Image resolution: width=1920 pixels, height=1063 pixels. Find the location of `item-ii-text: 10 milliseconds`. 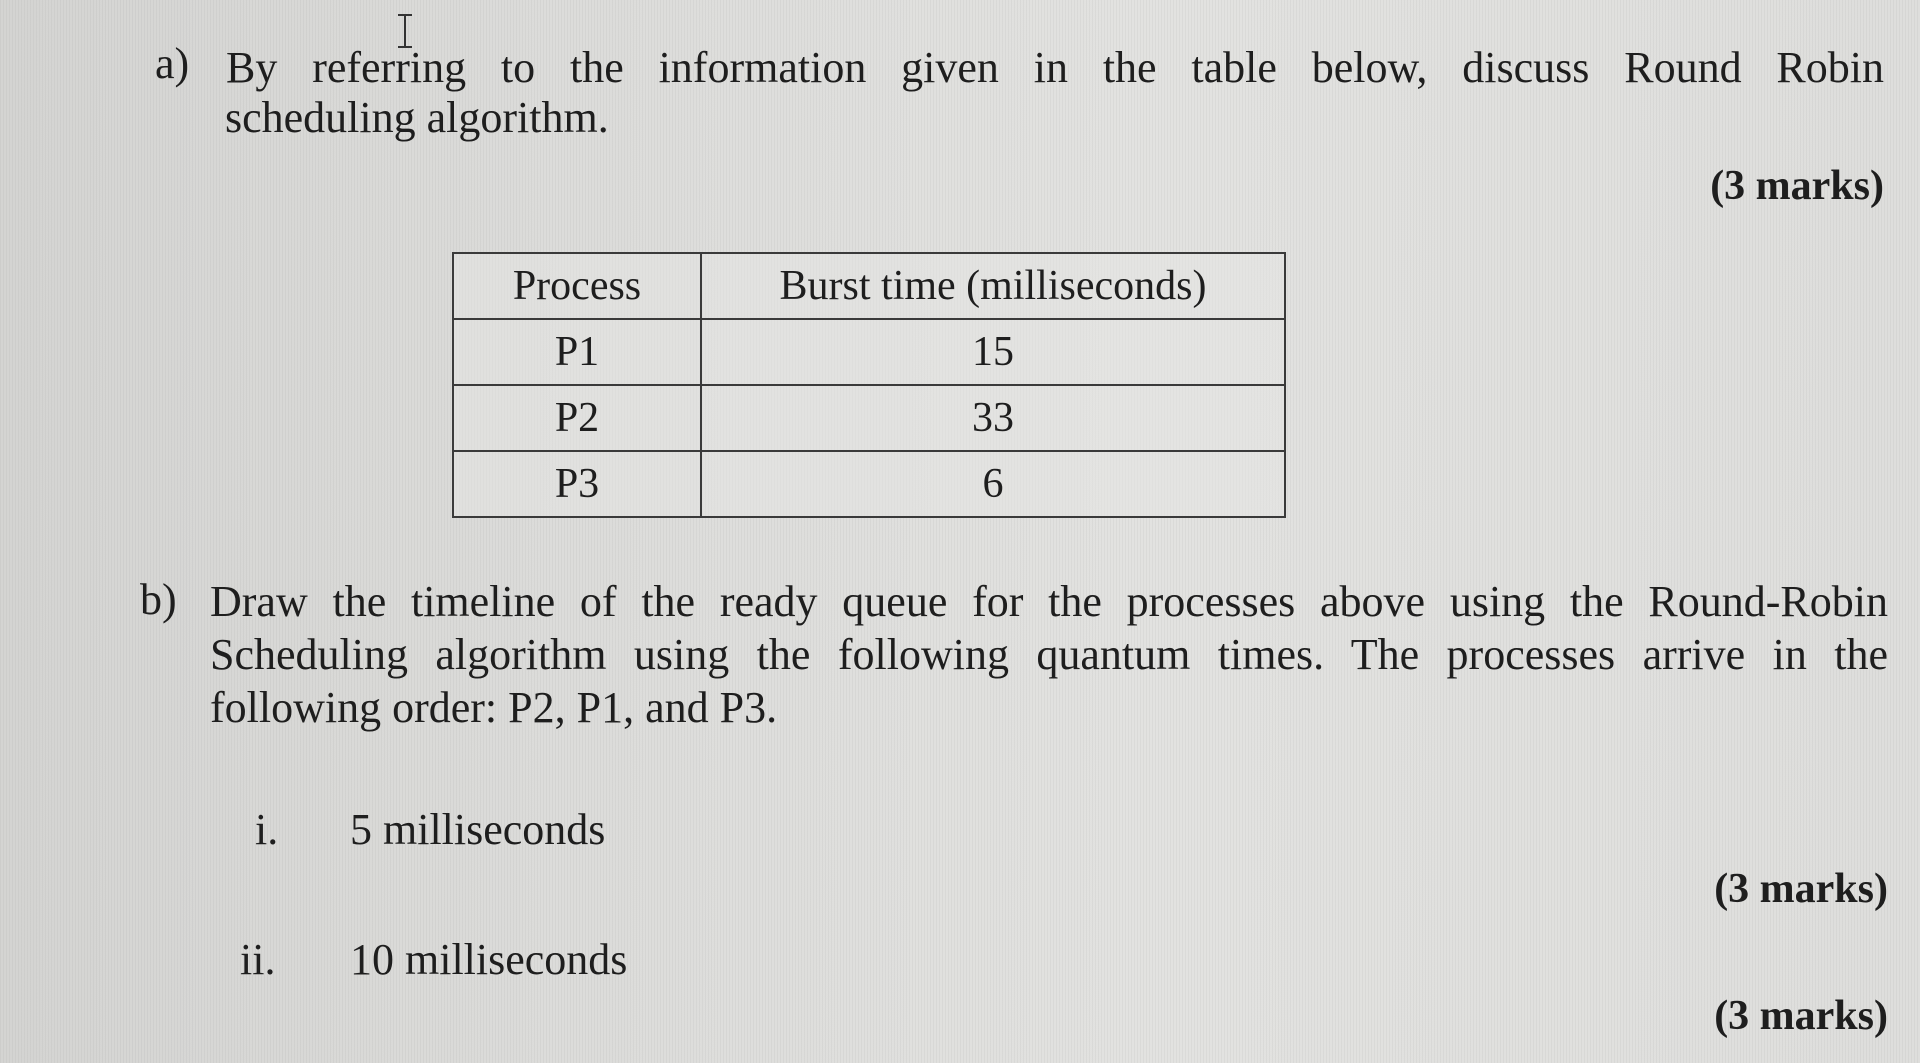

item-ii-text: 10 milliseconds is located at coordinates (489, 959).